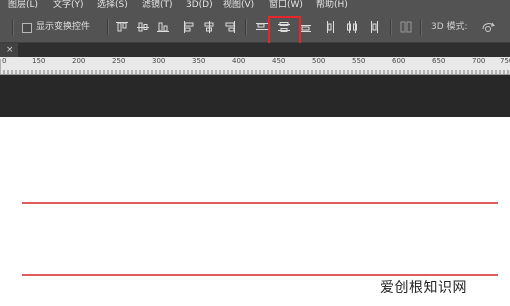 The width and height of the screenshot is (510, 306). I want to click on show-transform-controls-label: 显示变换控件, so click(63, 27).